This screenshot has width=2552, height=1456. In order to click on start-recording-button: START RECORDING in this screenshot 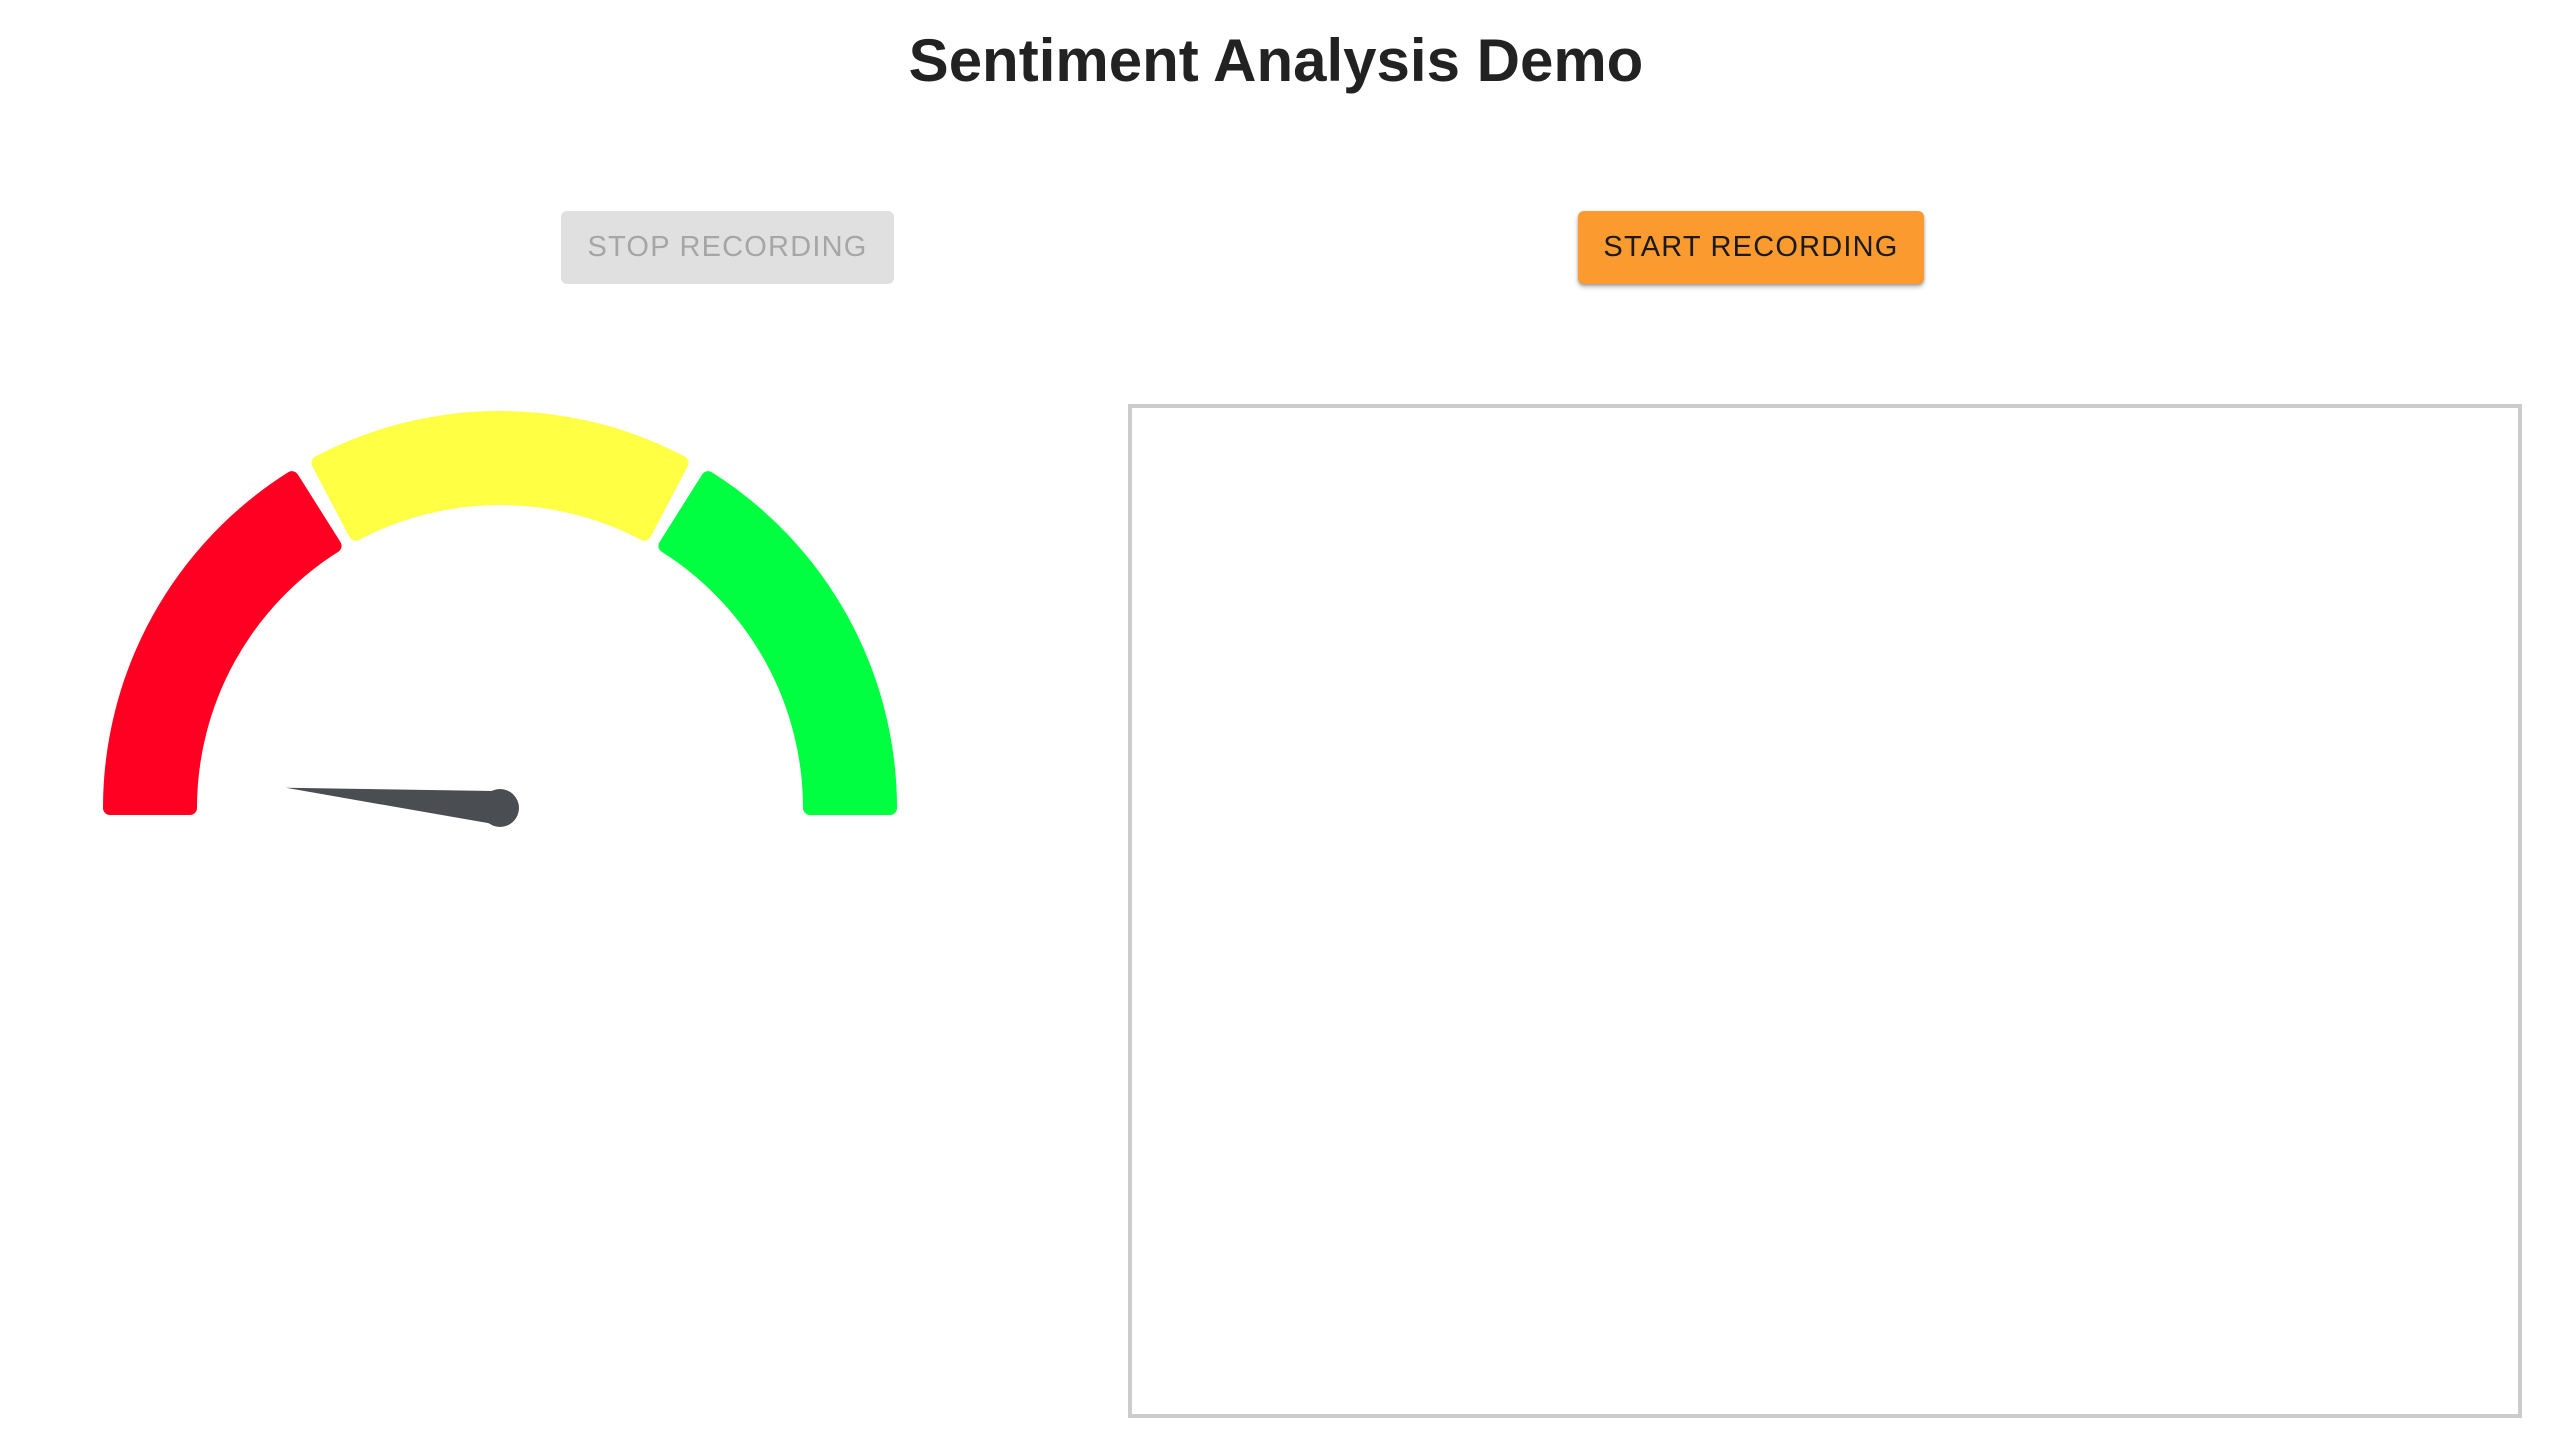, I will do `click(1751, 247)`.